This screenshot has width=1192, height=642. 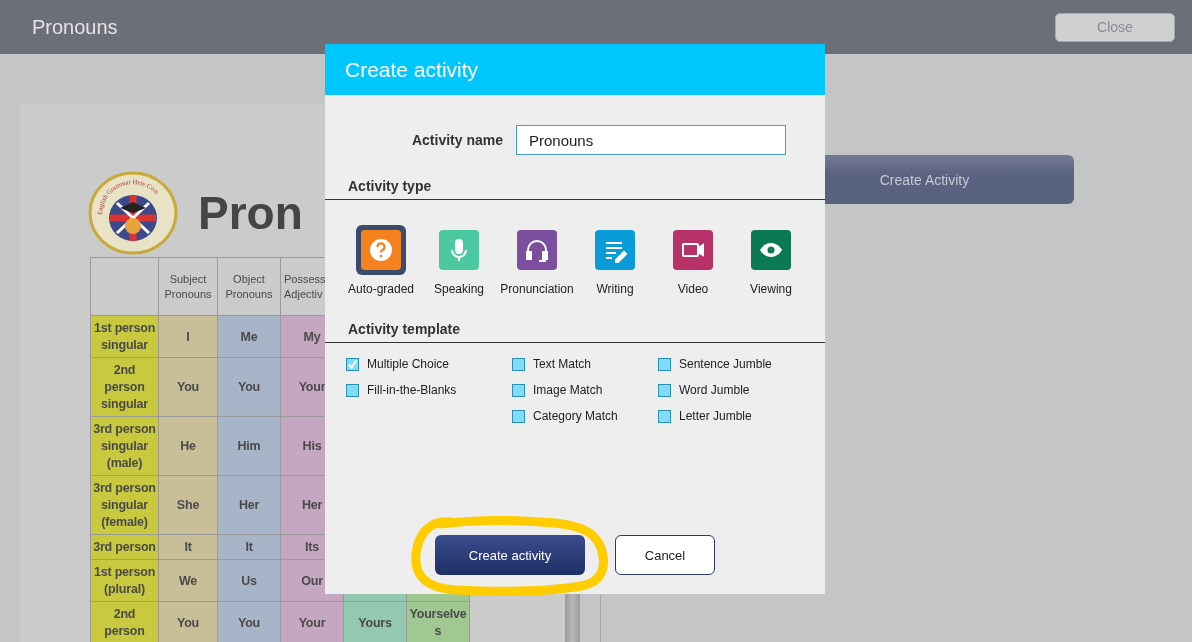 I want to click on section-heading: Activity type, so click(x=390, y=186).